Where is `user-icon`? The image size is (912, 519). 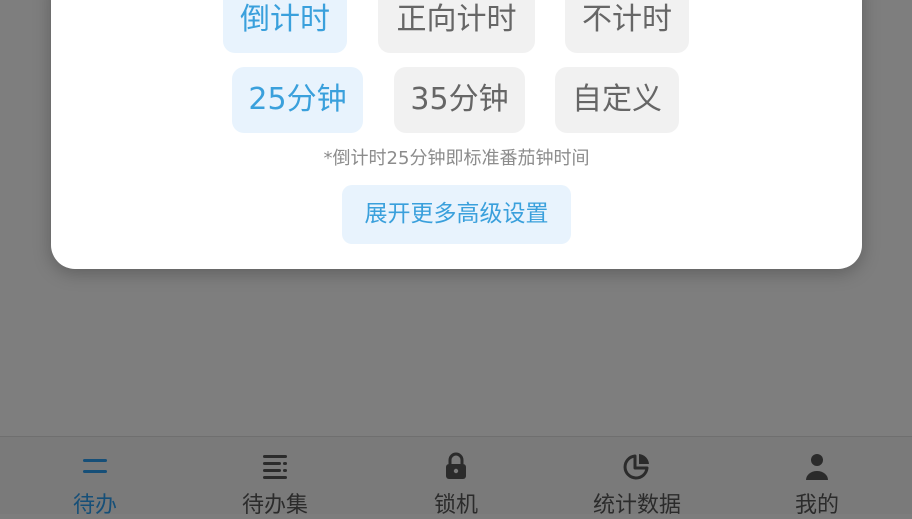 user-icon is located at coordinates (817, 466).